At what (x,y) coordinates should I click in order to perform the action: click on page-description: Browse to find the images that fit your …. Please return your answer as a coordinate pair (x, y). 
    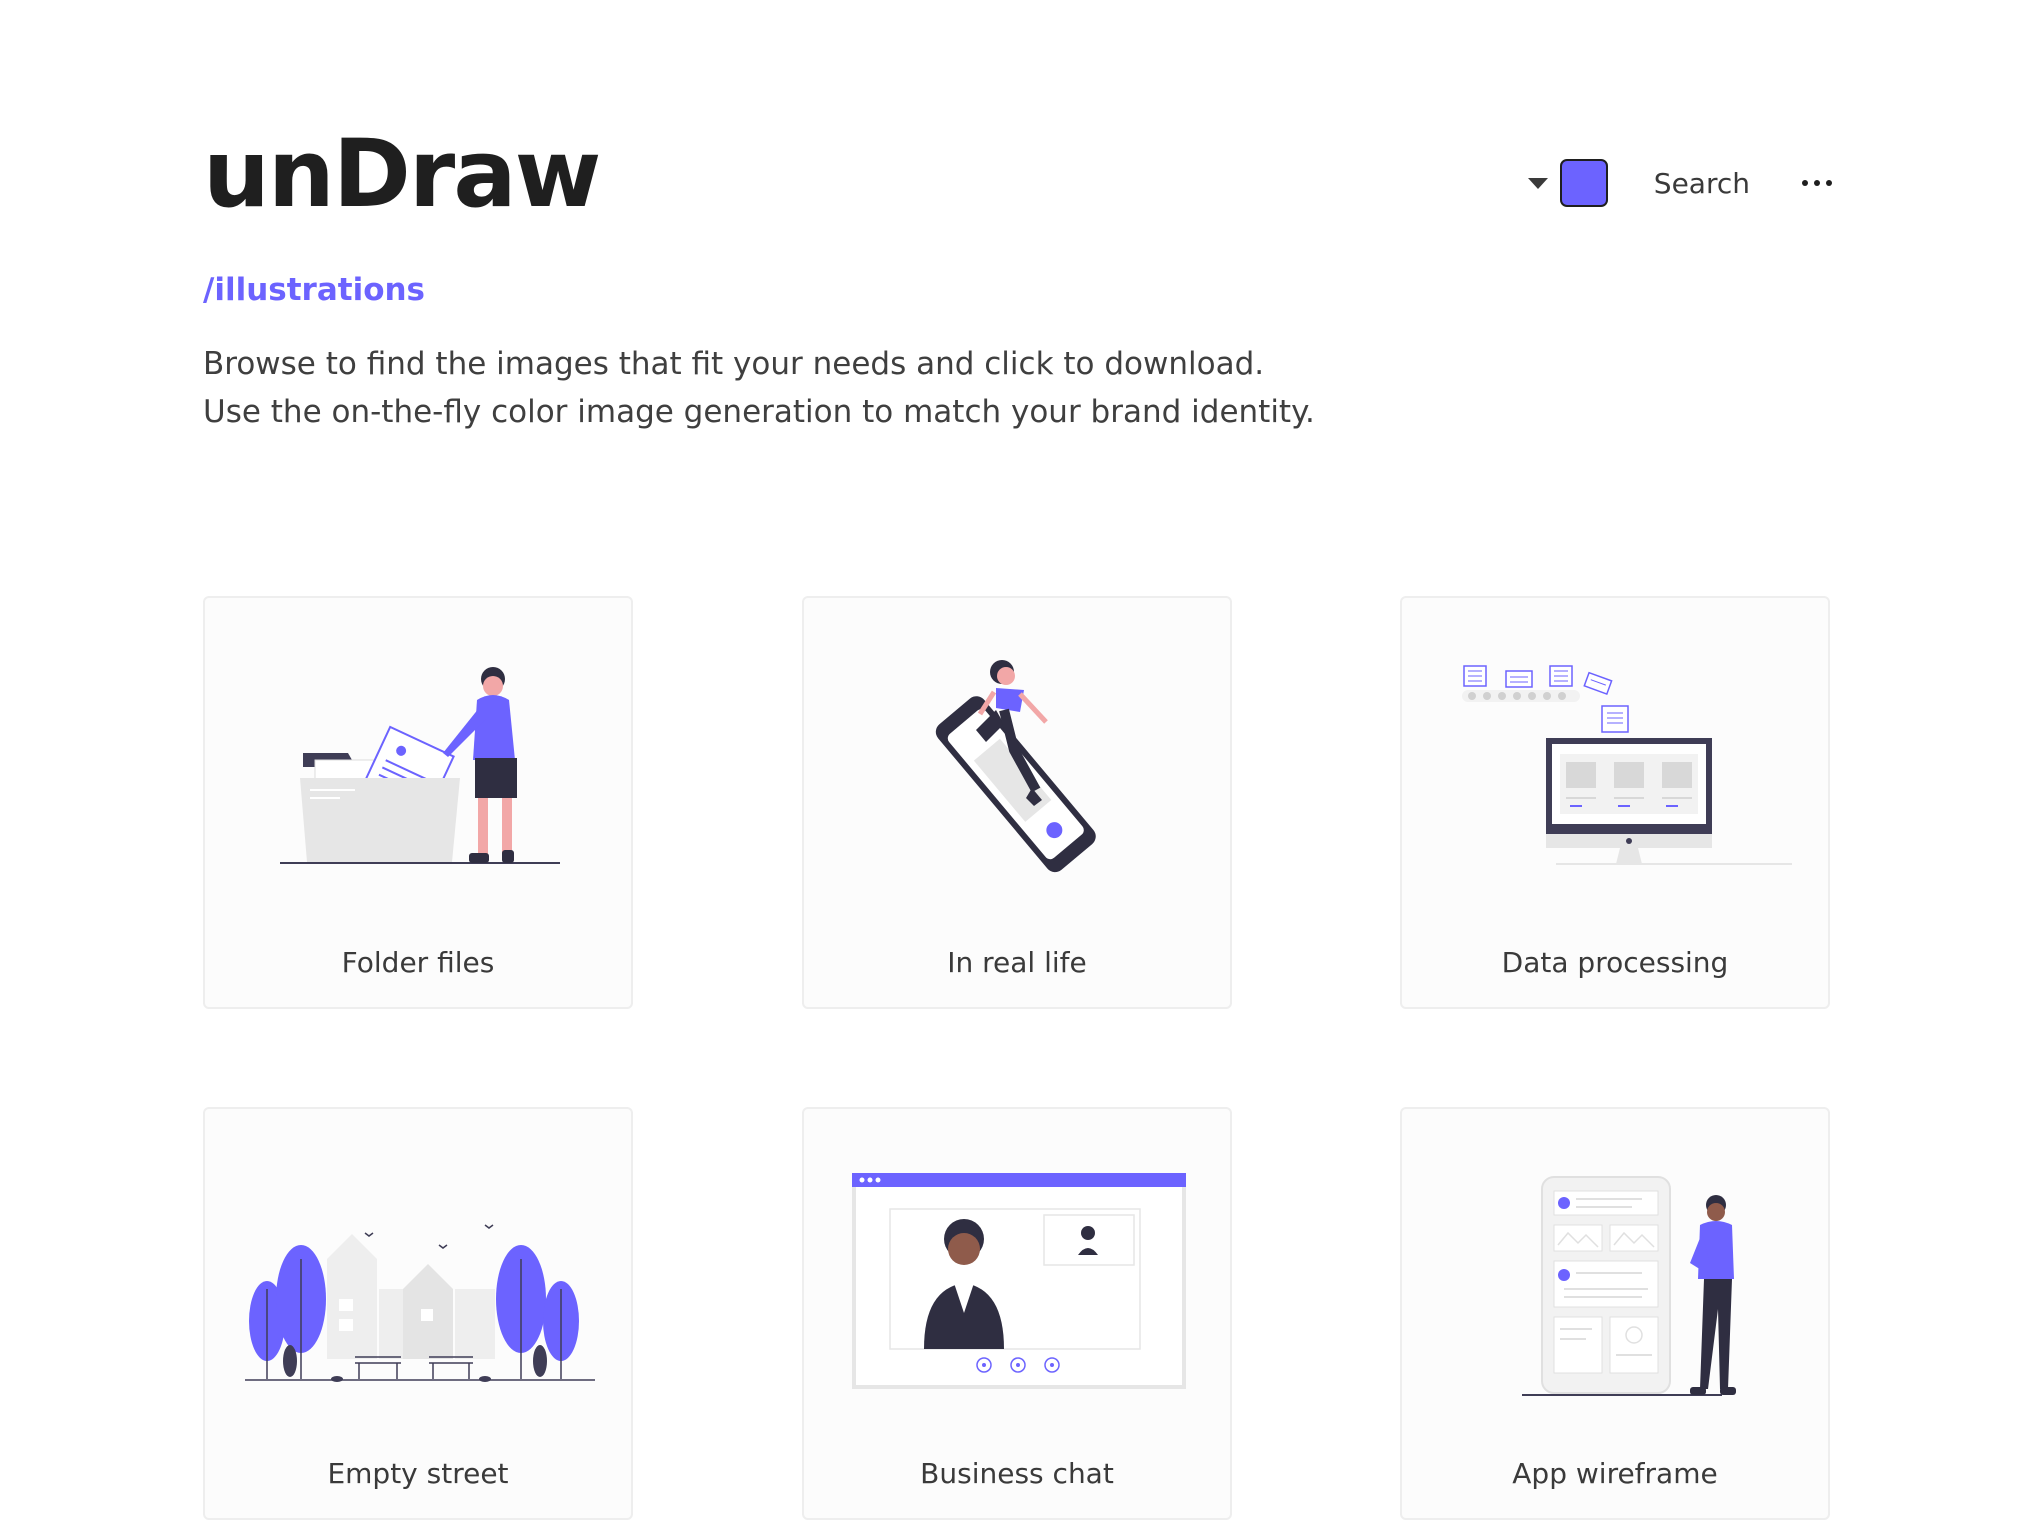
    Looking at the image, I should click on (759, 388).